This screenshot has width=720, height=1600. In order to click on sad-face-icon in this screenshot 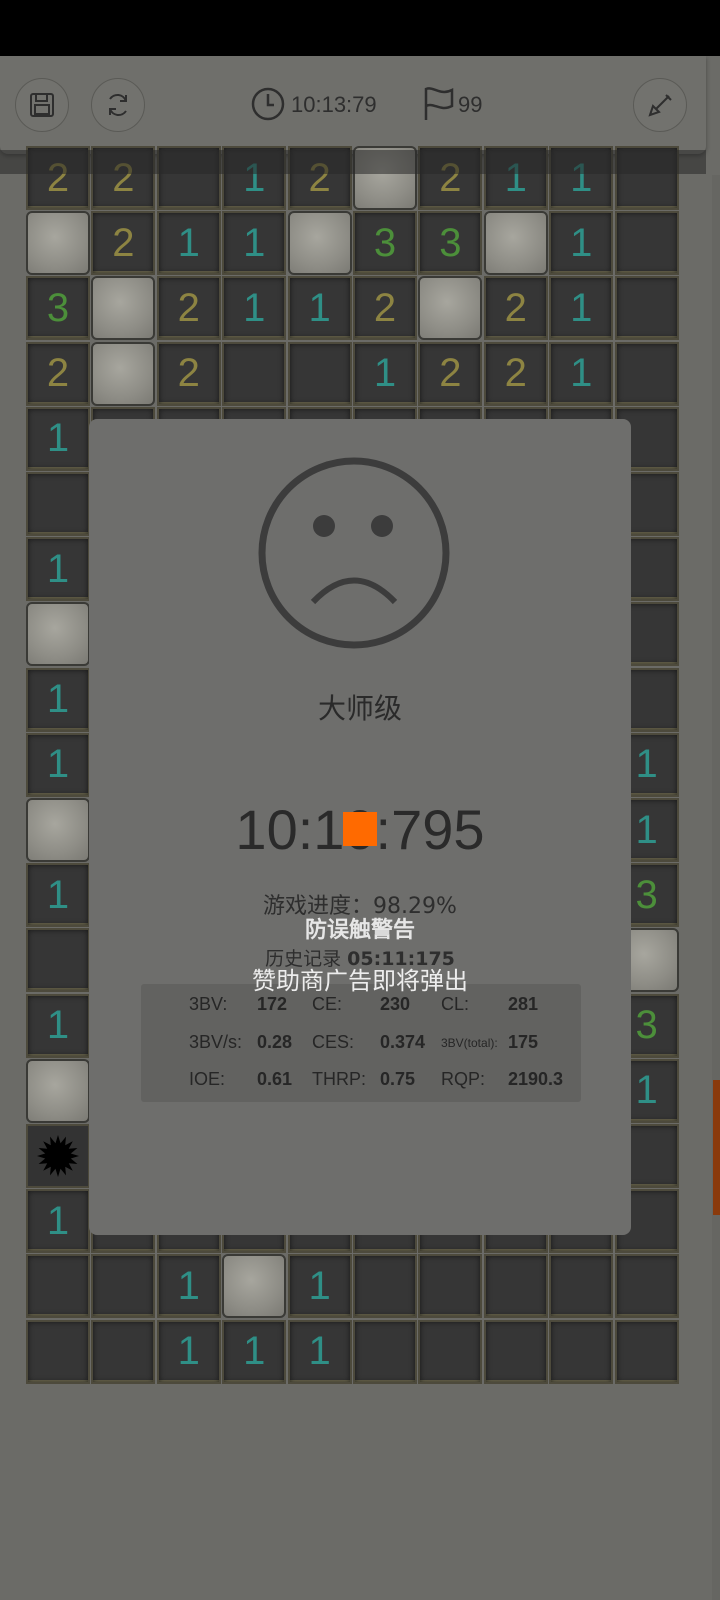, I will do `click(354, 553)`.